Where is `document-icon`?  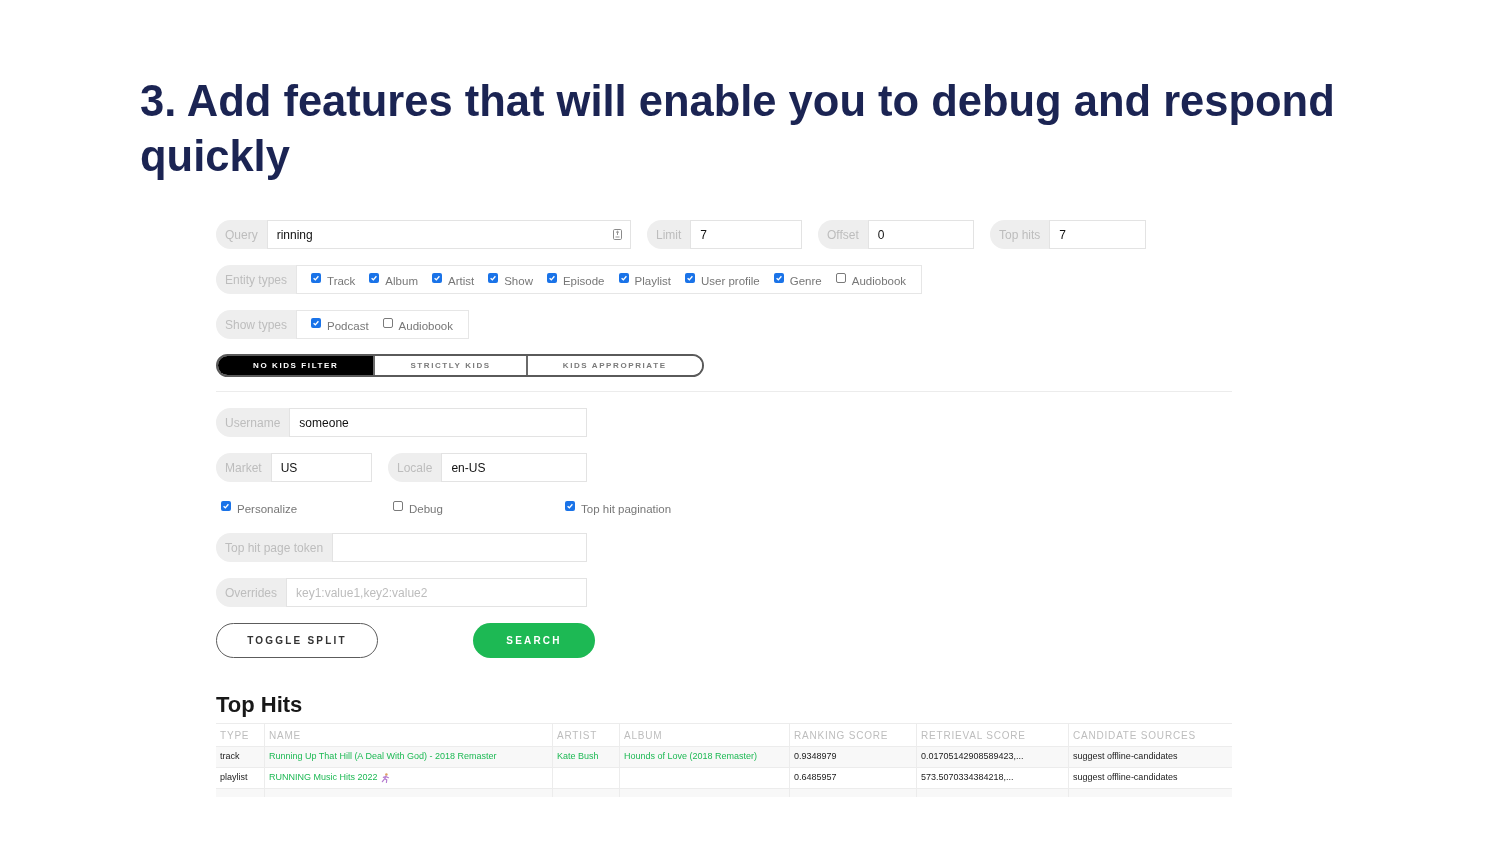
document-icon is located at coordinates (617, 234).